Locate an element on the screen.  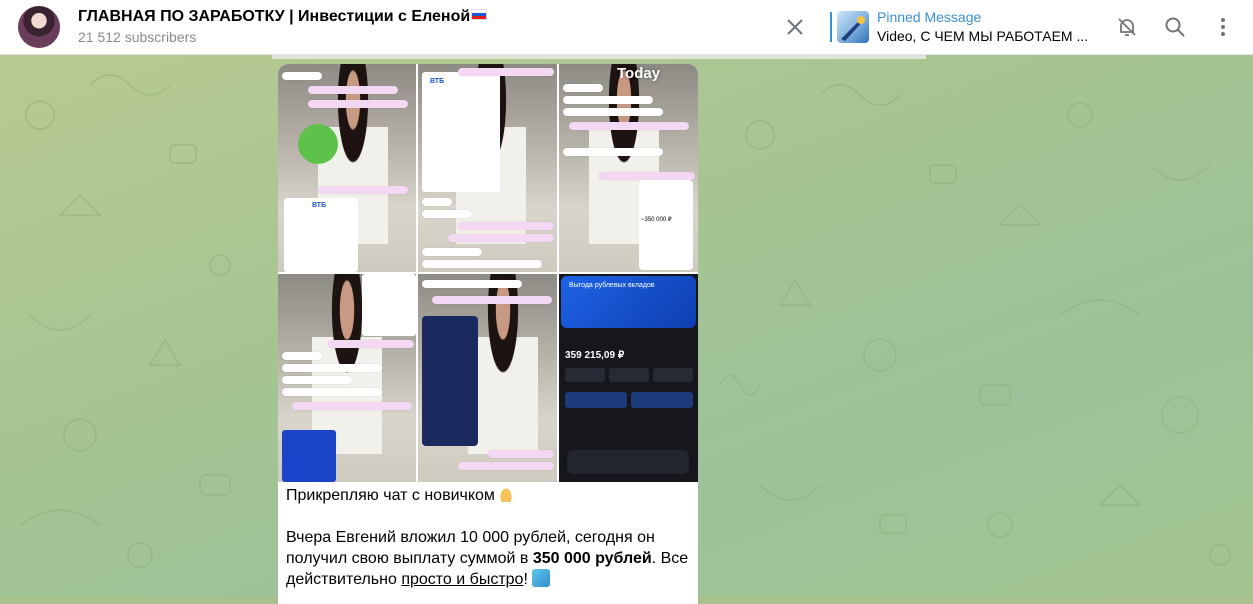
close-pinned-button is located at coordinates (795, 27).